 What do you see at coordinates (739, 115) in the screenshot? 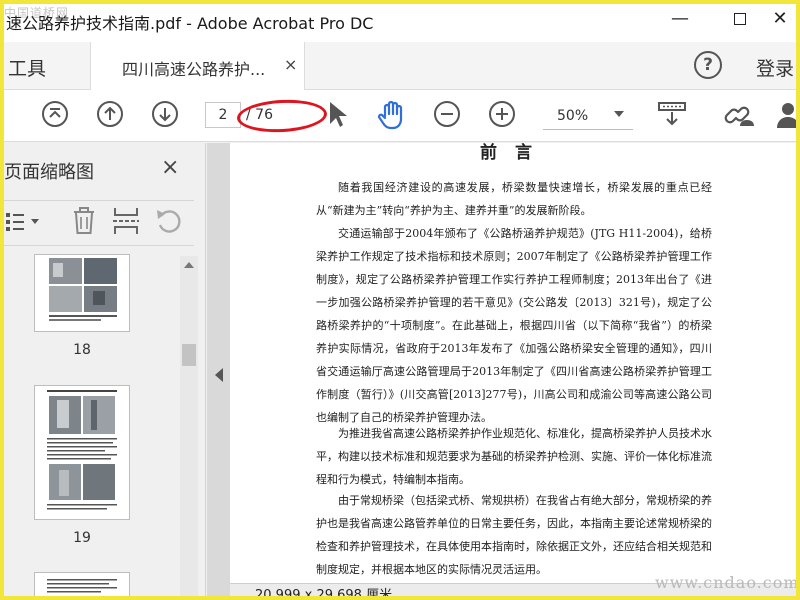
I see `share-link-icon` at bounding box center [739, 115].